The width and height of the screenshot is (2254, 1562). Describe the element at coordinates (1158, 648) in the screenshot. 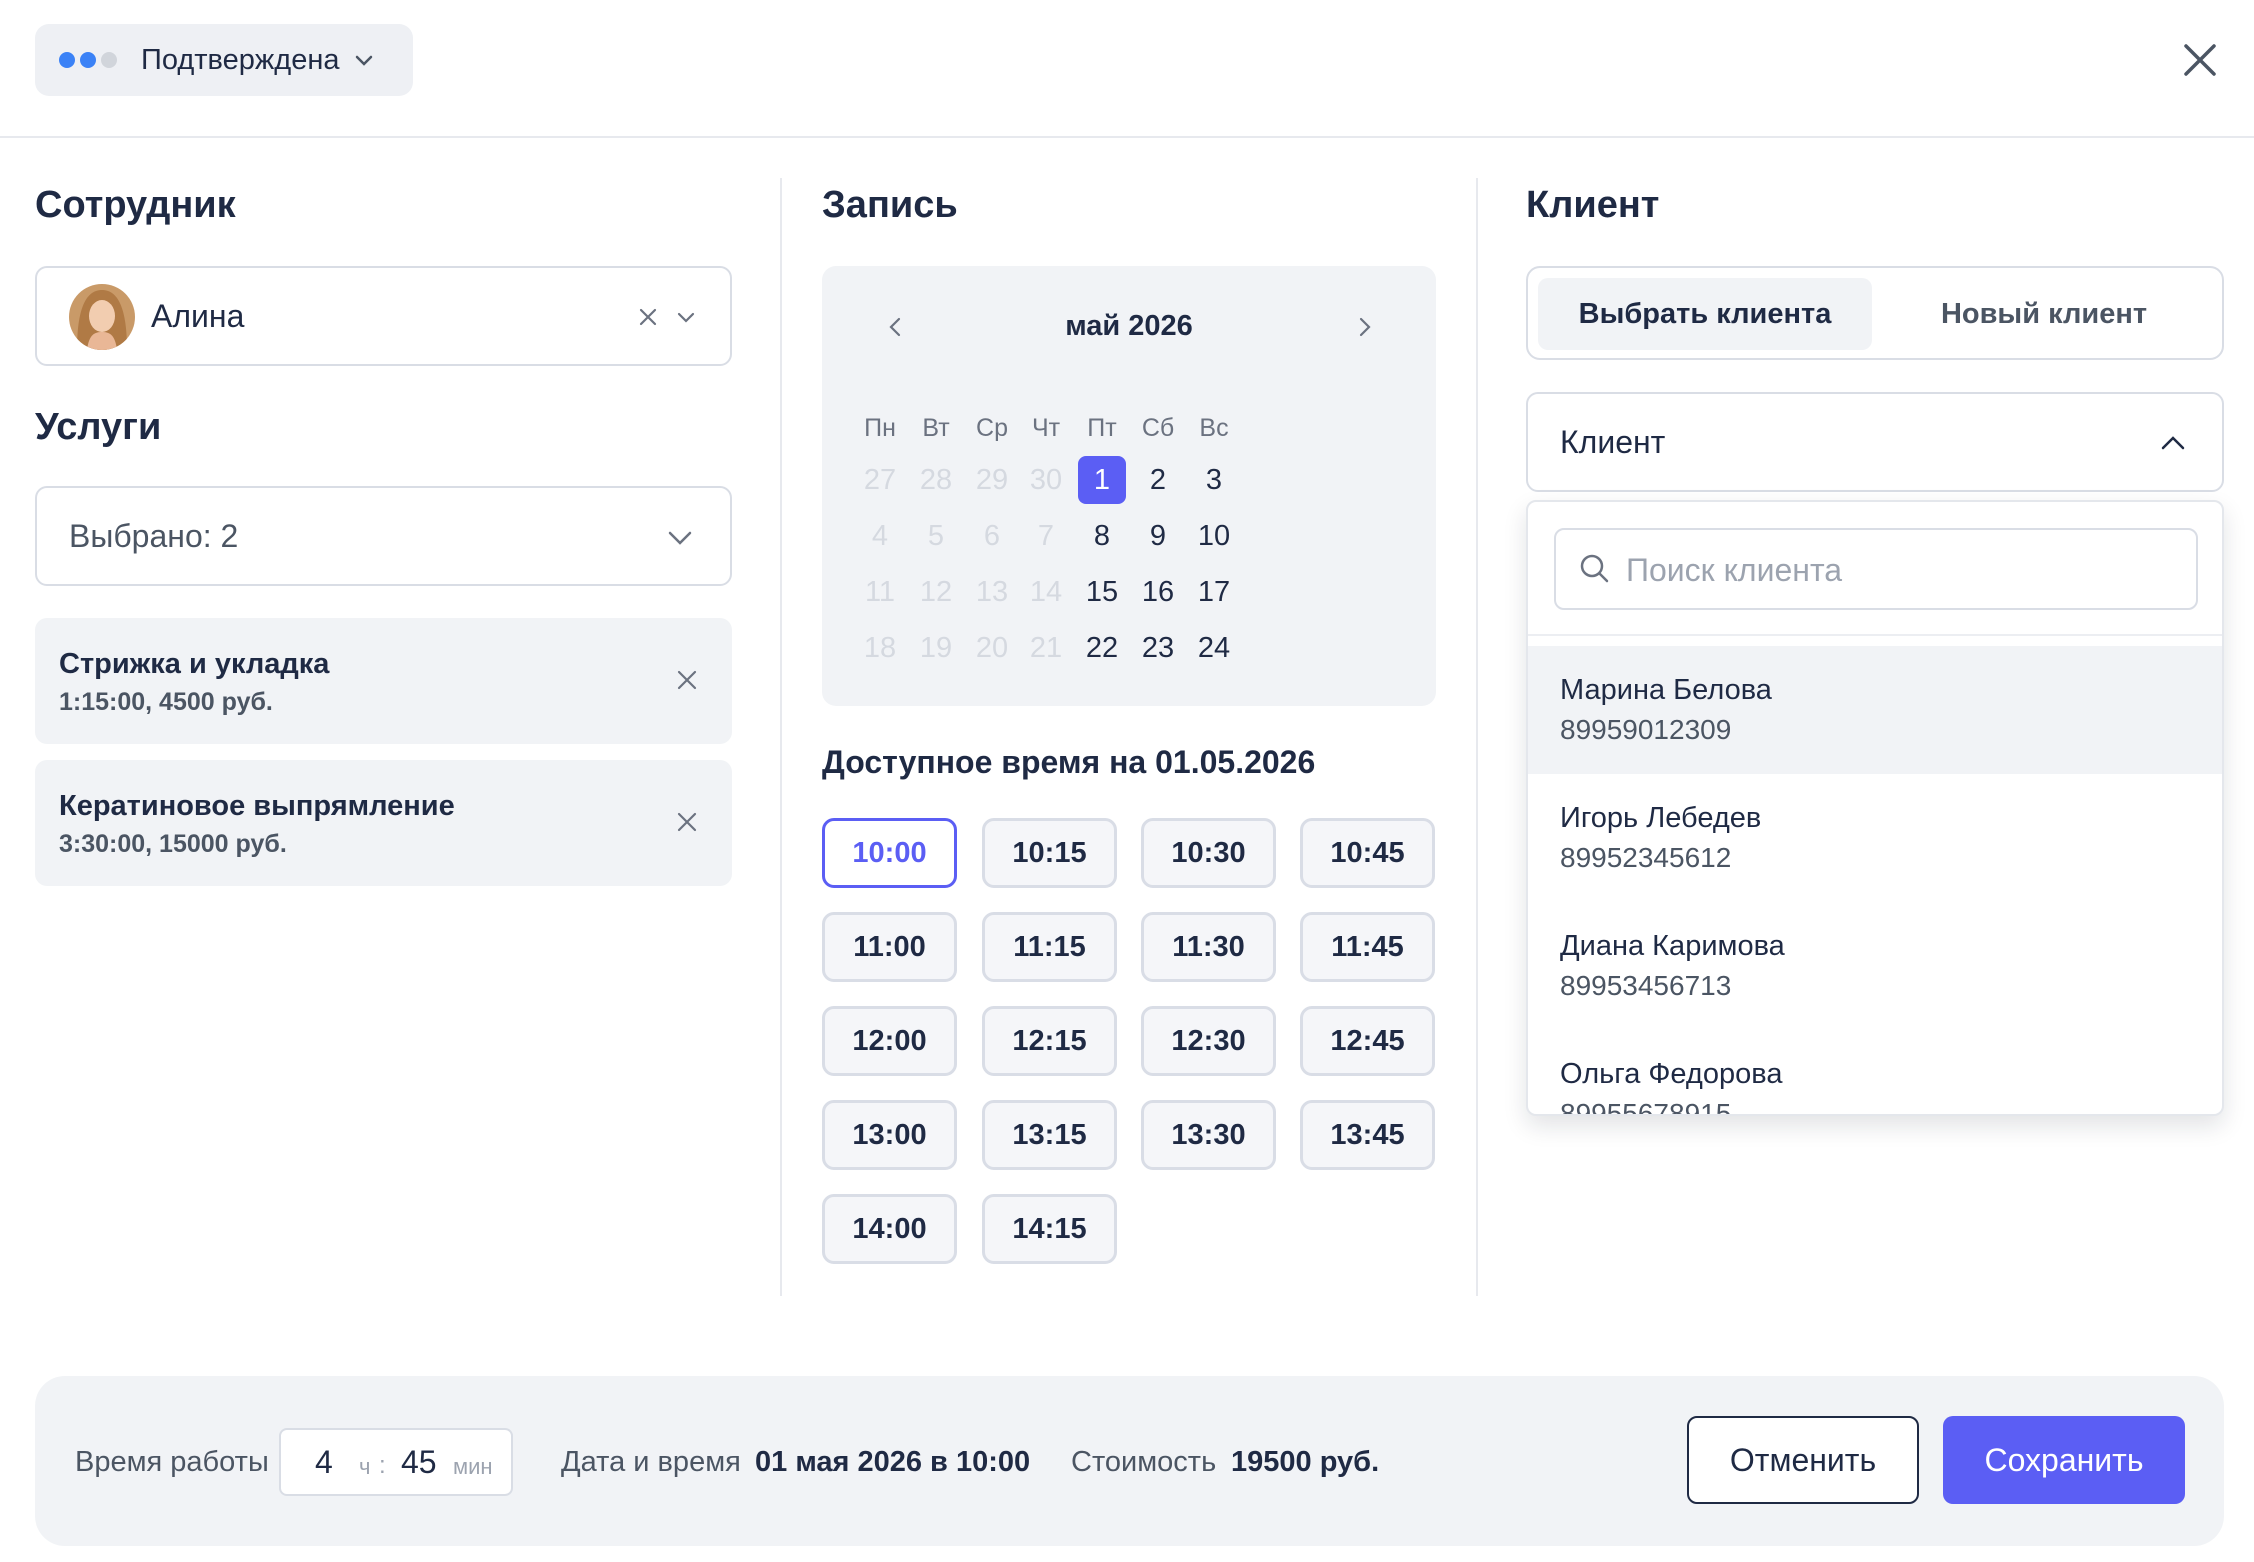

I see `calendar-day: 23` at that location.